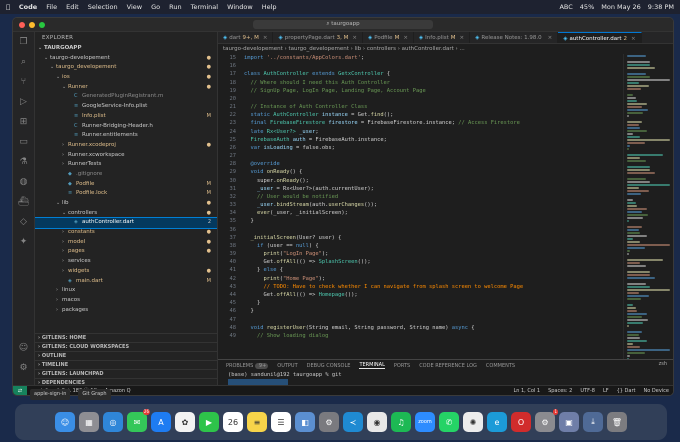 The image size is (680, 442). Describe the element at coordinates (209, 422) in the screenshot. I see `facetime-icon: ▶` at that location.